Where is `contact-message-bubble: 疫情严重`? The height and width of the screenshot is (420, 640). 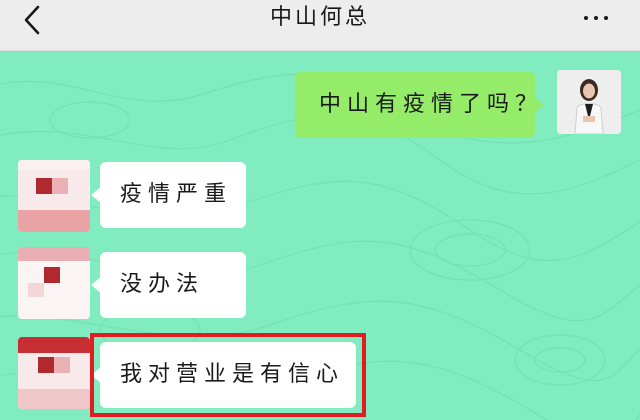
contact-message-bubble: 疫情严重 is located at coordinates (168, 195).